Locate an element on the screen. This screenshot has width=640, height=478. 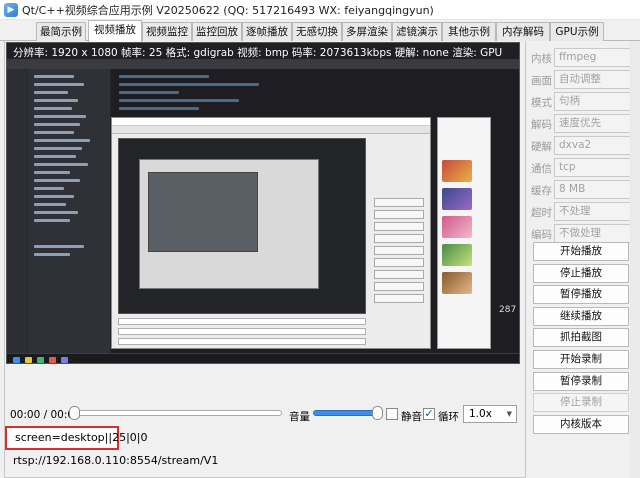
tab-frame-step: 逐帧播放 is located at coordinates (267, 31).